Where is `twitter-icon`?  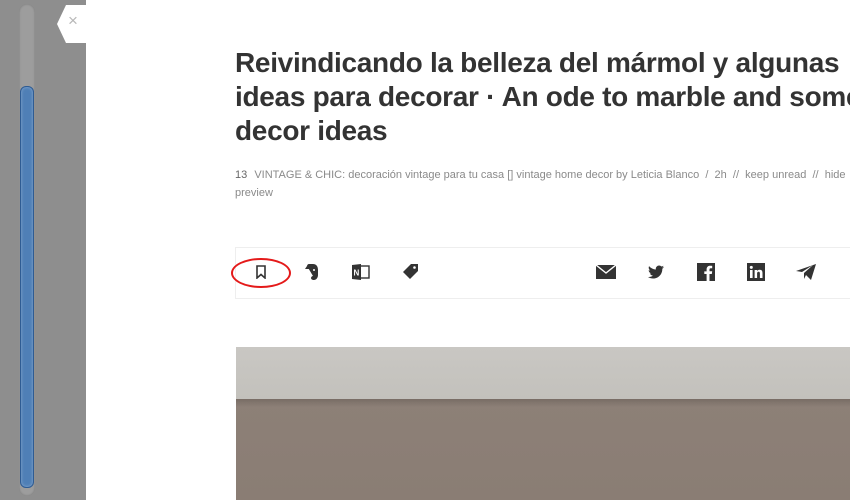
twitter-icon is located at coordinates (656, 272).